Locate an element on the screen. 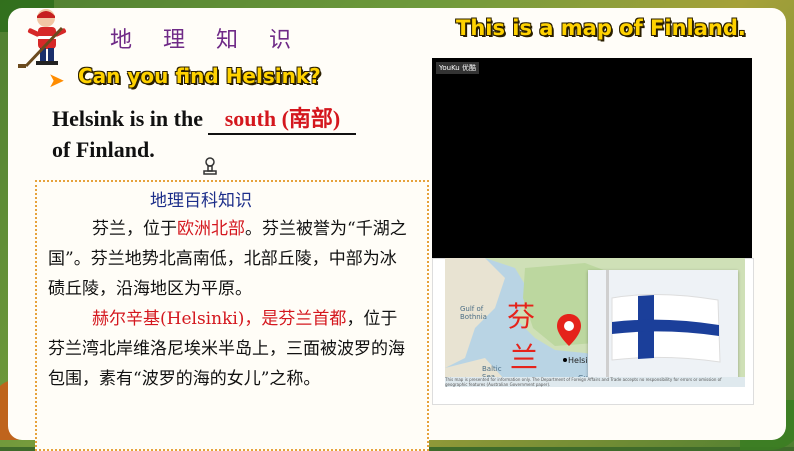 Image resolution: width=794 pixels, height=451 pixels. info-title: 地理百科知识 is located at coordinates (201, 201).